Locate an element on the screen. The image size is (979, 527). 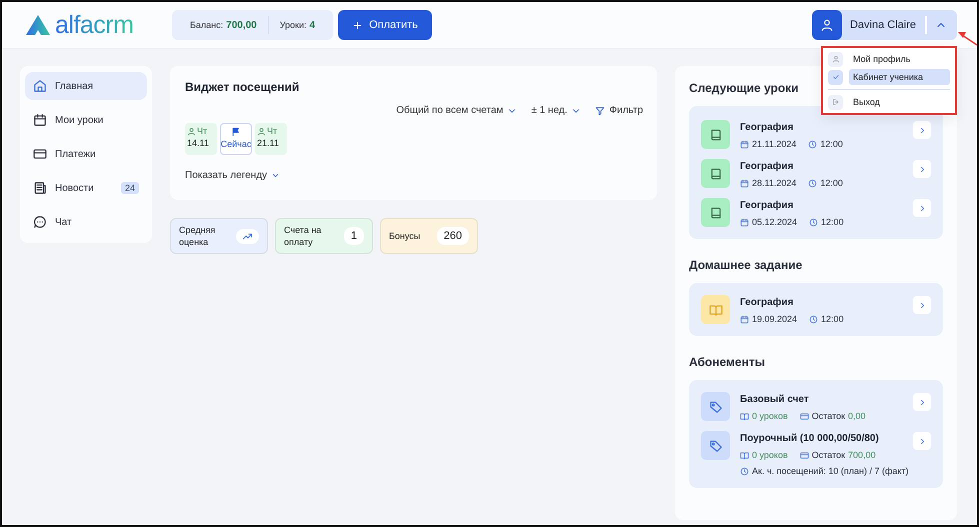
subscription-name: Базовый счет is located at coordinates (775, 399).